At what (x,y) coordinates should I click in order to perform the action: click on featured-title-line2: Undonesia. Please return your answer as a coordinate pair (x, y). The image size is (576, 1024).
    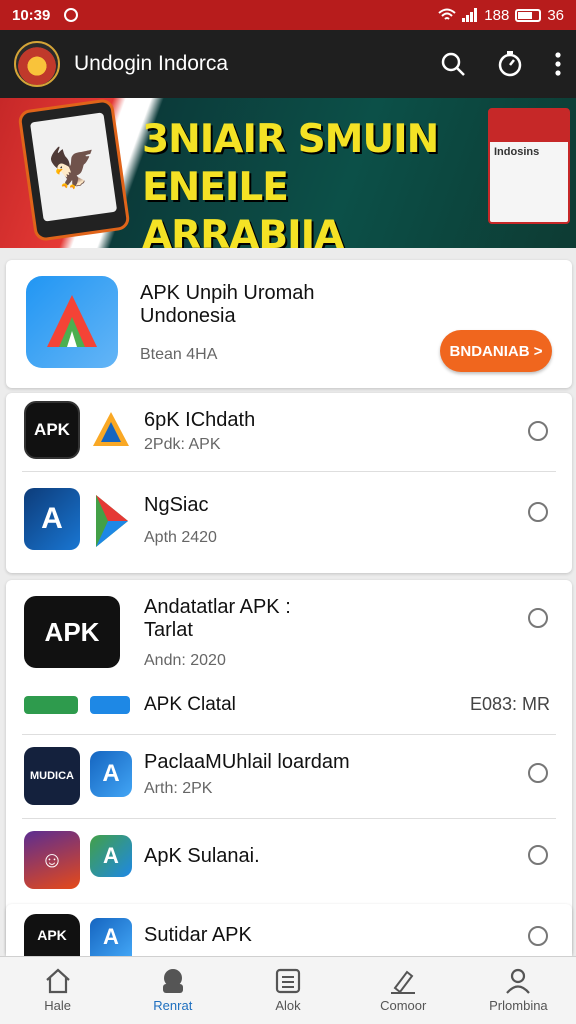
    Looking at the image, I should click on (188, 316).